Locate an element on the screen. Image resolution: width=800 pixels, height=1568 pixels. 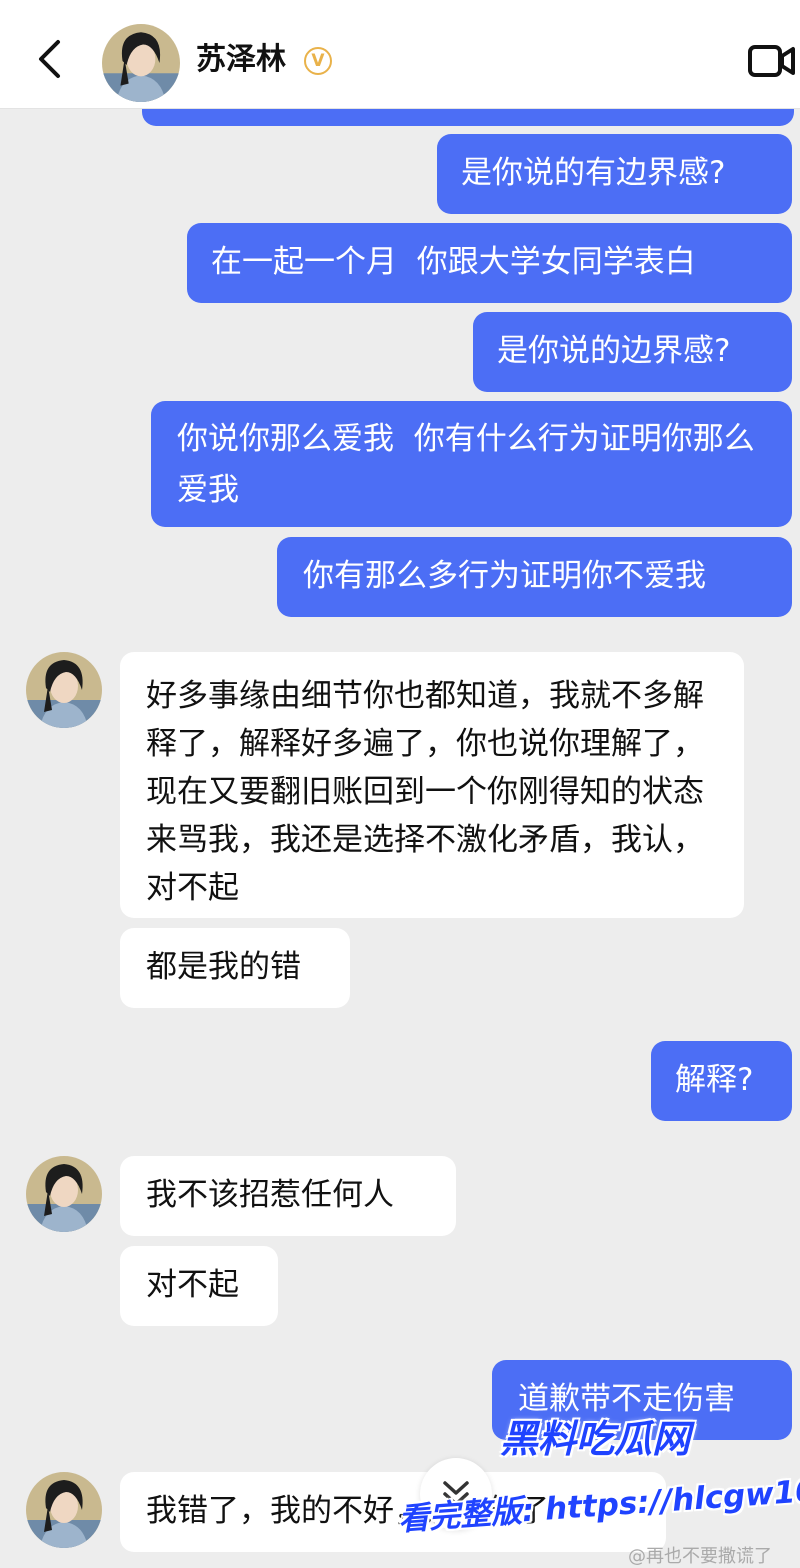
chat-header: 苏泽林 V is located at coordinates (400, 54).